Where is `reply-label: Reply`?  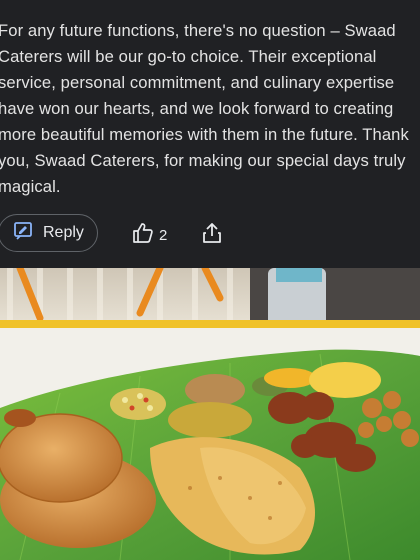
reply-label: Reply is located at coordinates (63, 232).